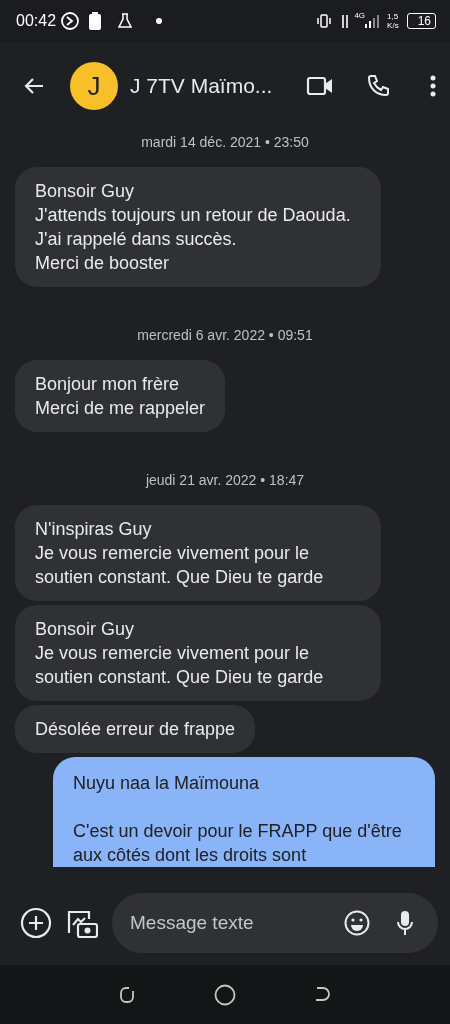 The width and height of the screenshot is (450, 1024). I want to click on microphone-icon, so click(405, 922).